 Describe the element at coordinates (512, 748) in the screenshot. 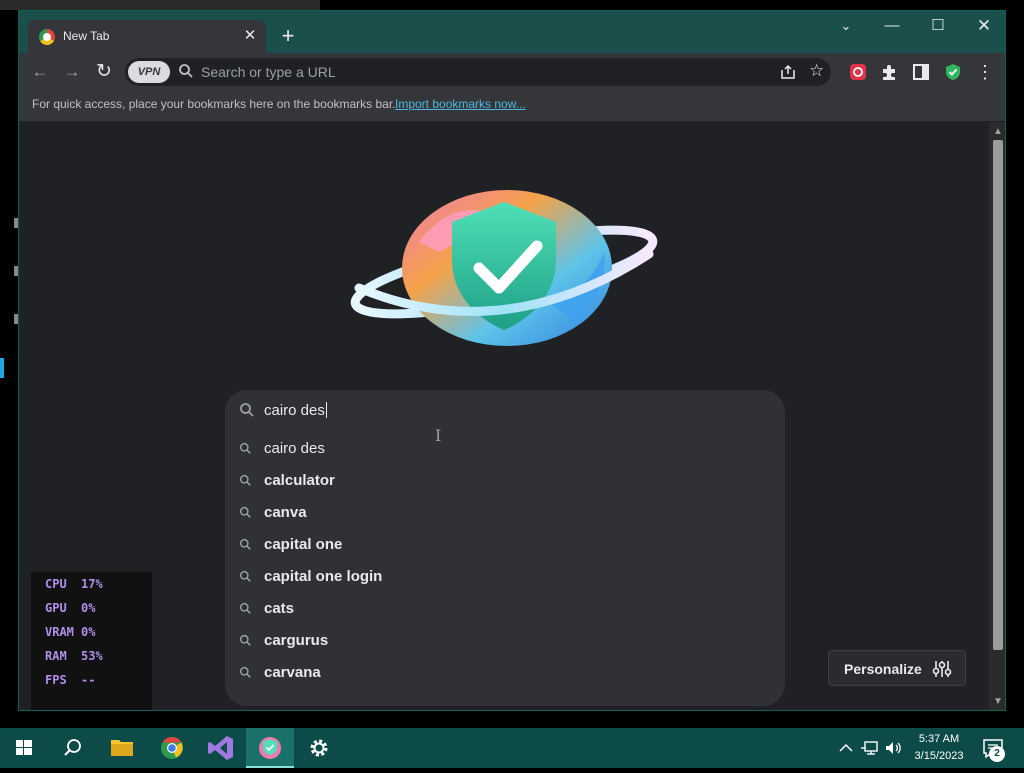

I see `taskbar: 5:37 AM 3/15/2023 2` at that location.